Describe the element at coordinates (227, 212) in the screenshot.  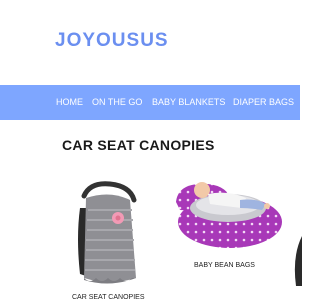
I see `baby-bean-bag-image` at that location.